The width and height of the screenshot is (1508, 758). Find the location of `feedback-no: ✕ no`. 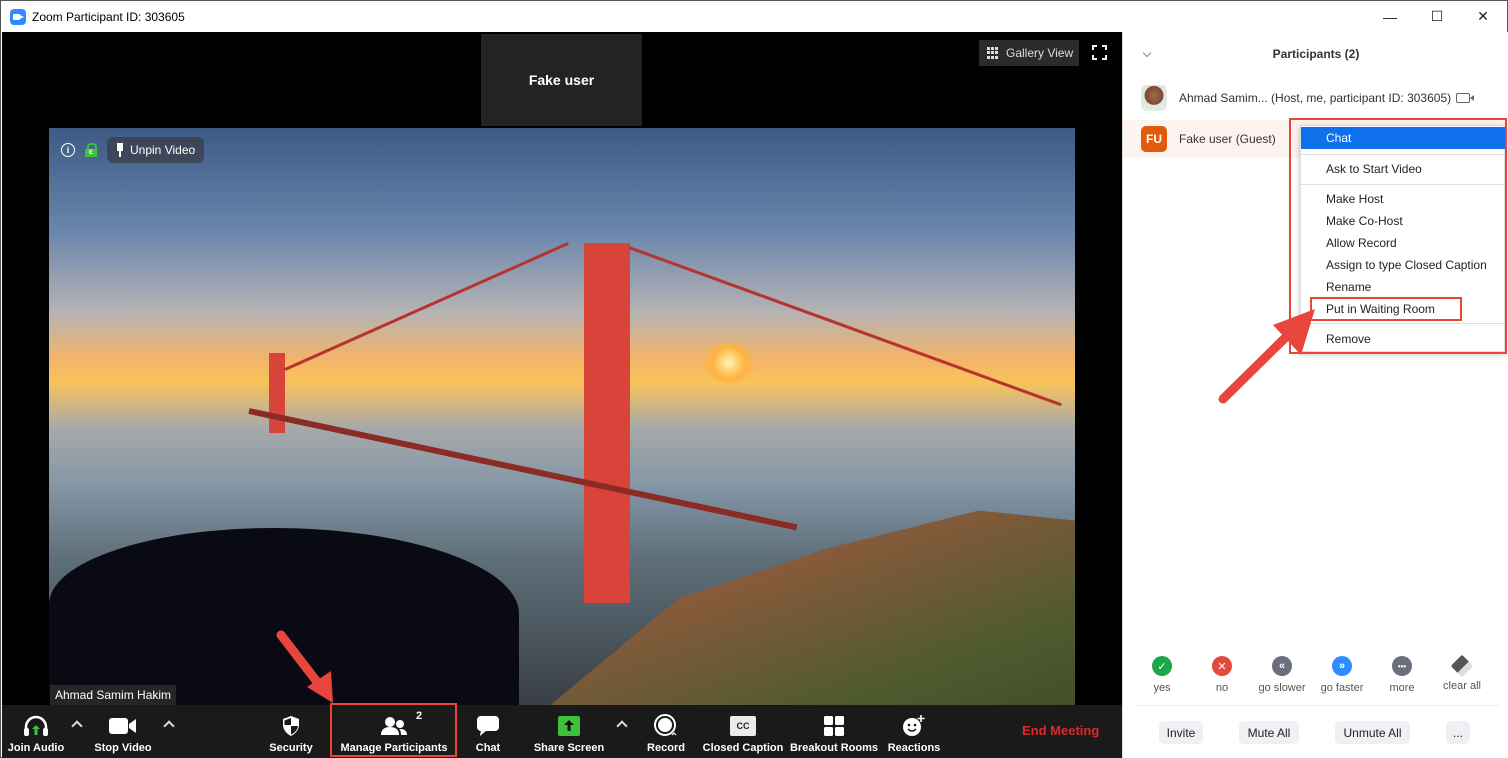

feedback-no: ✕ no is located at coordinates (1222, 675).